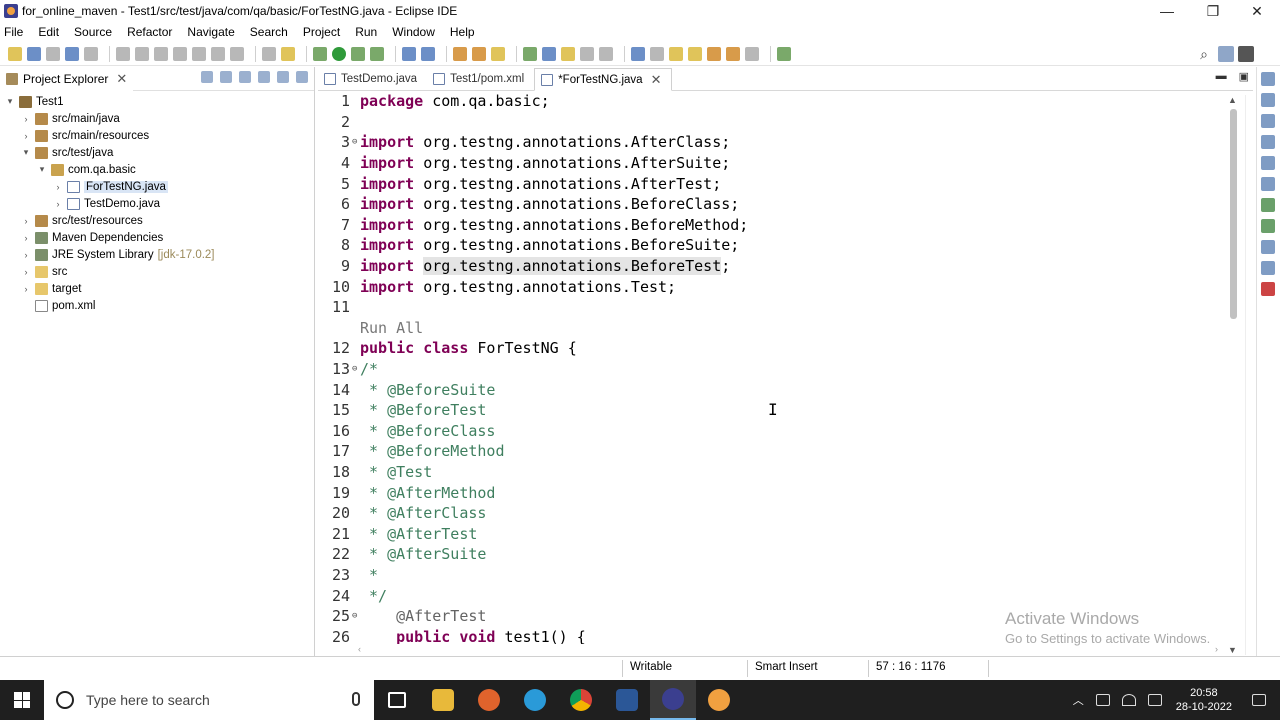 The image size is (1280, 720). Describe the element at coordinates (157, 101) in the screenshot. I see `tree-item-test1: ▾ Test1` at that location.